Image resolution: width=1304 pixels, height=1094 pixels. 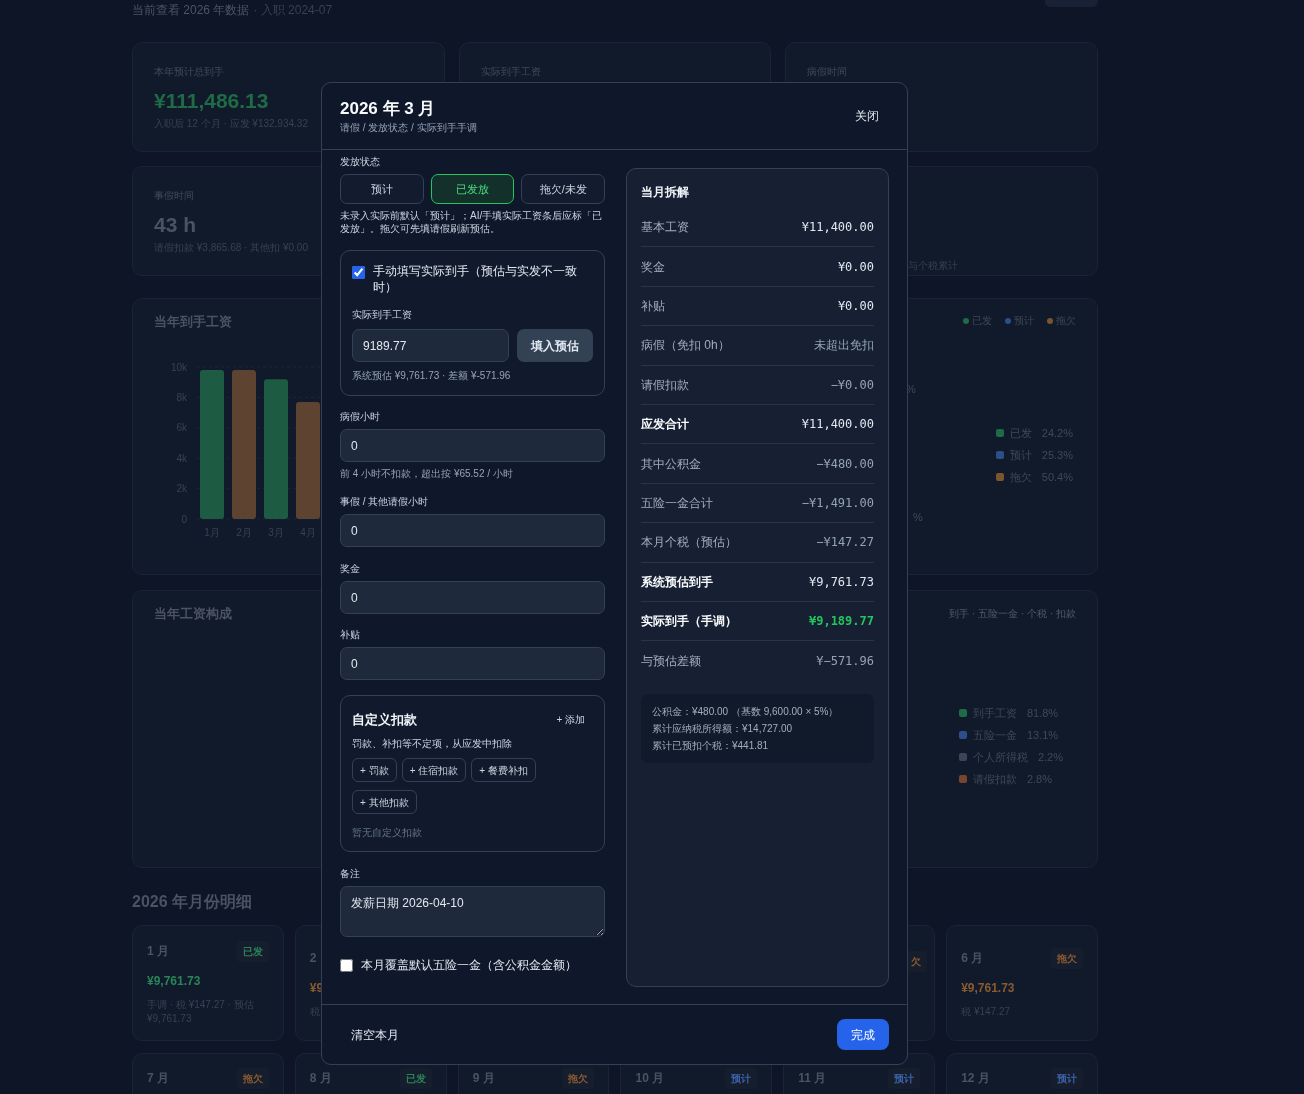 I want to click on breakdown-label: 与预估差额, so click(x=671, y=661).